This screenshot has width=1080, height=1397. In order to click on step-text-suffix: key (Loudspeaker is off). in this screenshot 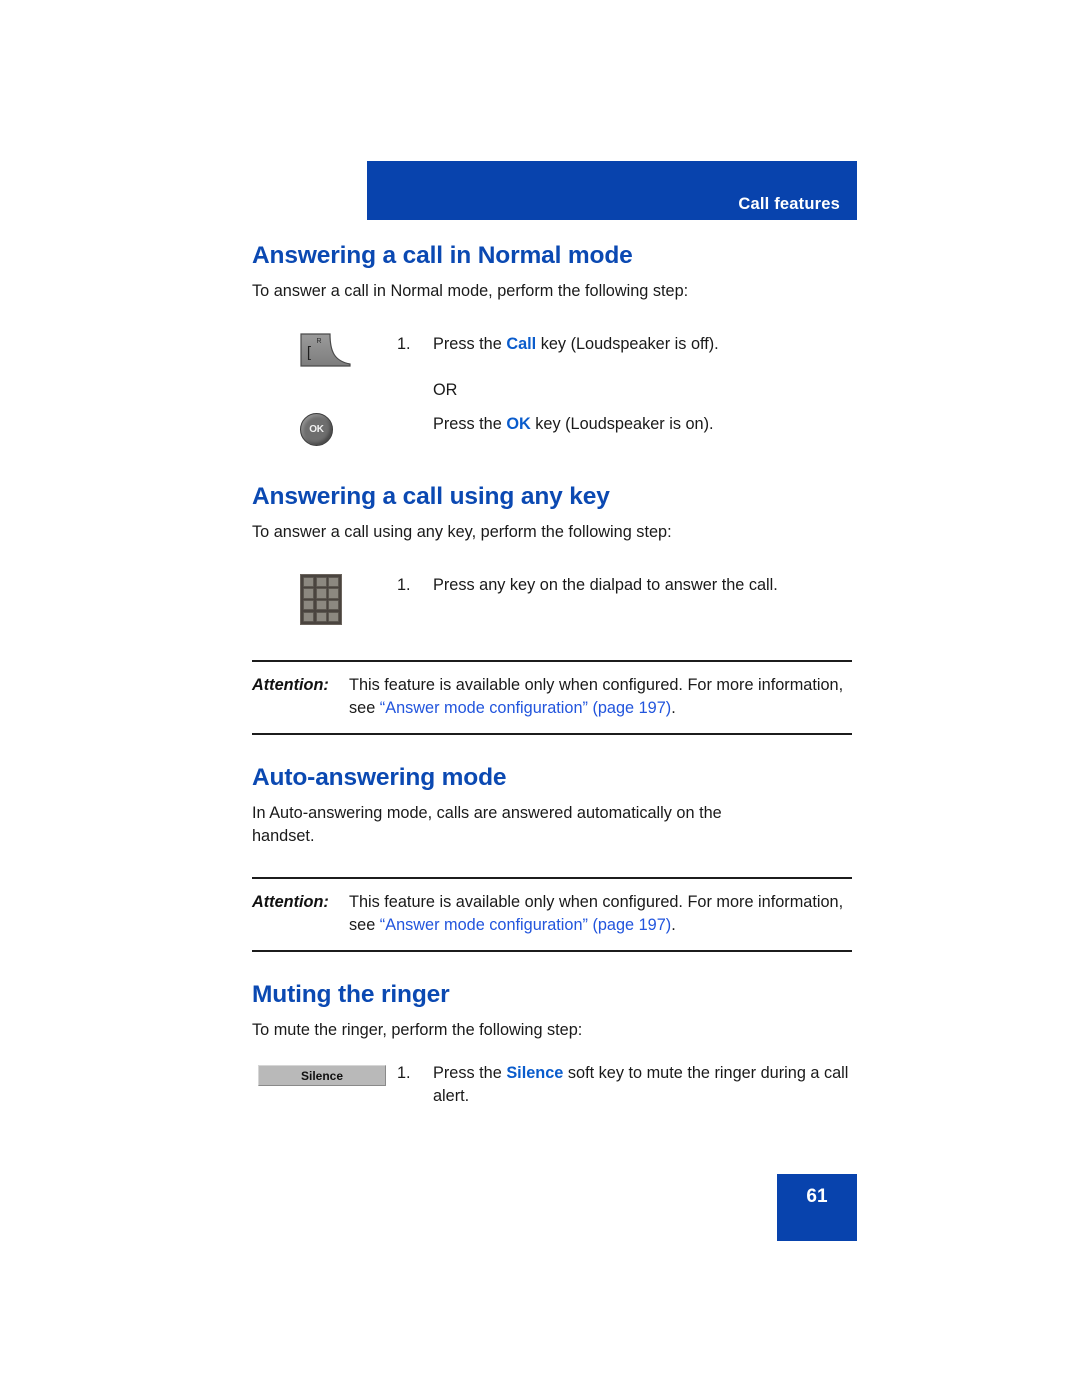, I will do `click(627, 343)`.